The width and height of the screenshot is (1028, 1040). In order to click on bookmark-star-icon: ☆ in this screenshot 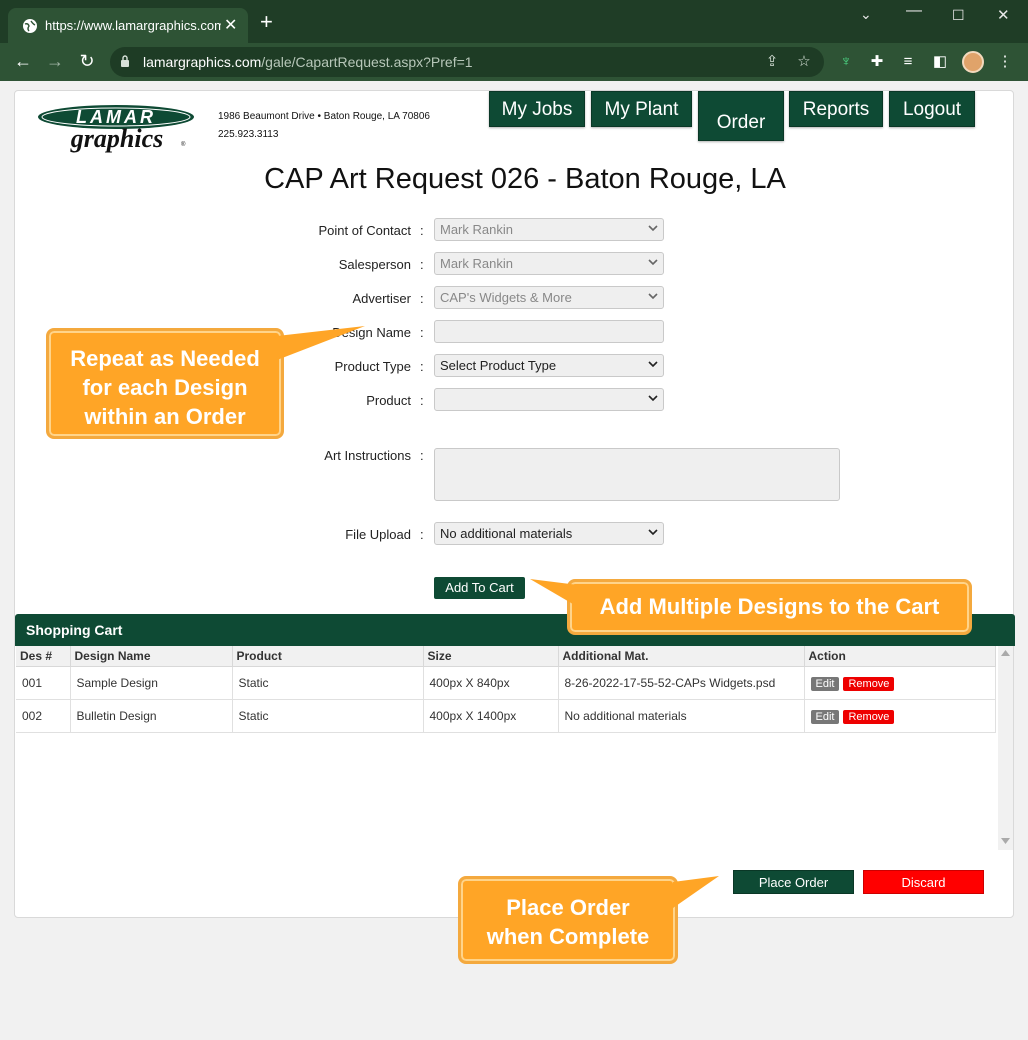, I will do `click(804, 62)`.